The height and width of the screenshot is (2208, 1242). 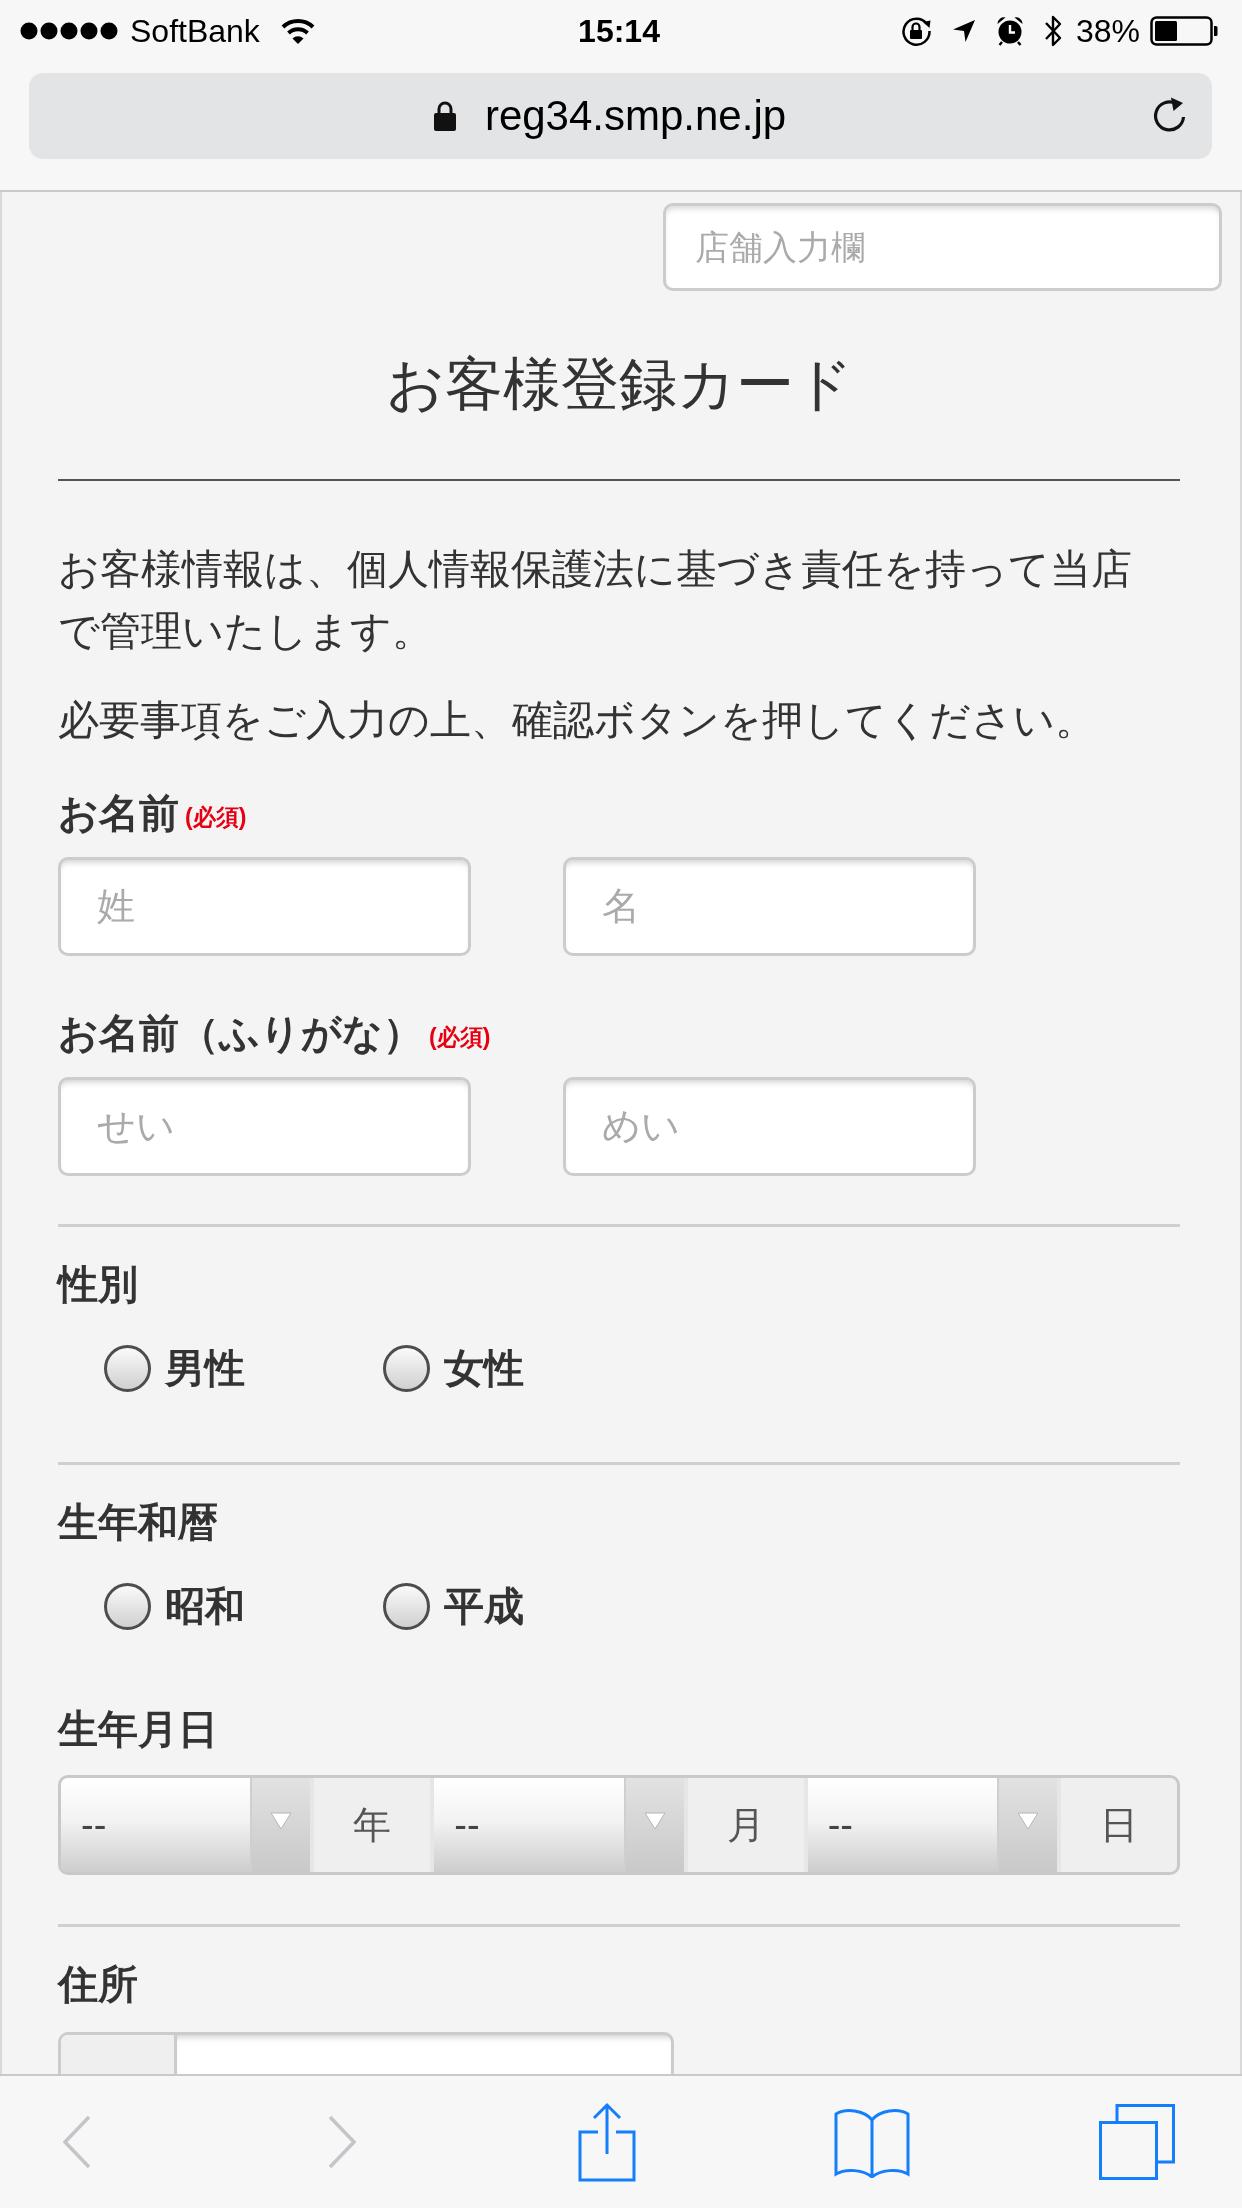 I want to click on field-label: 生年和暦, so click(x=138, y=1522).